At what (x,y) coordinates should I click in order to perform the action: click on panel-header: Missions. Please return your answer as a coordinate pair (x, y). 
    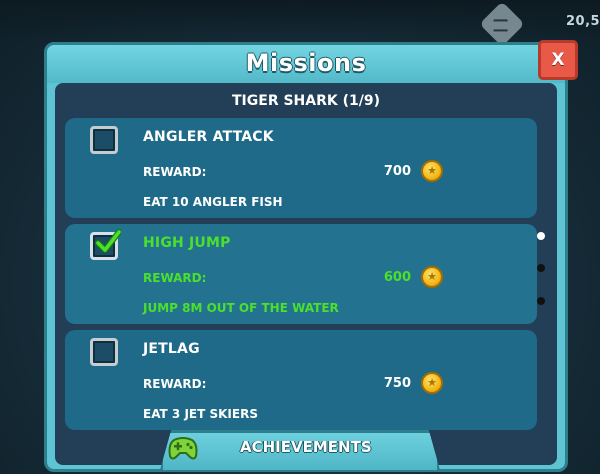
    Looking at the image, I should click on (306, 64).